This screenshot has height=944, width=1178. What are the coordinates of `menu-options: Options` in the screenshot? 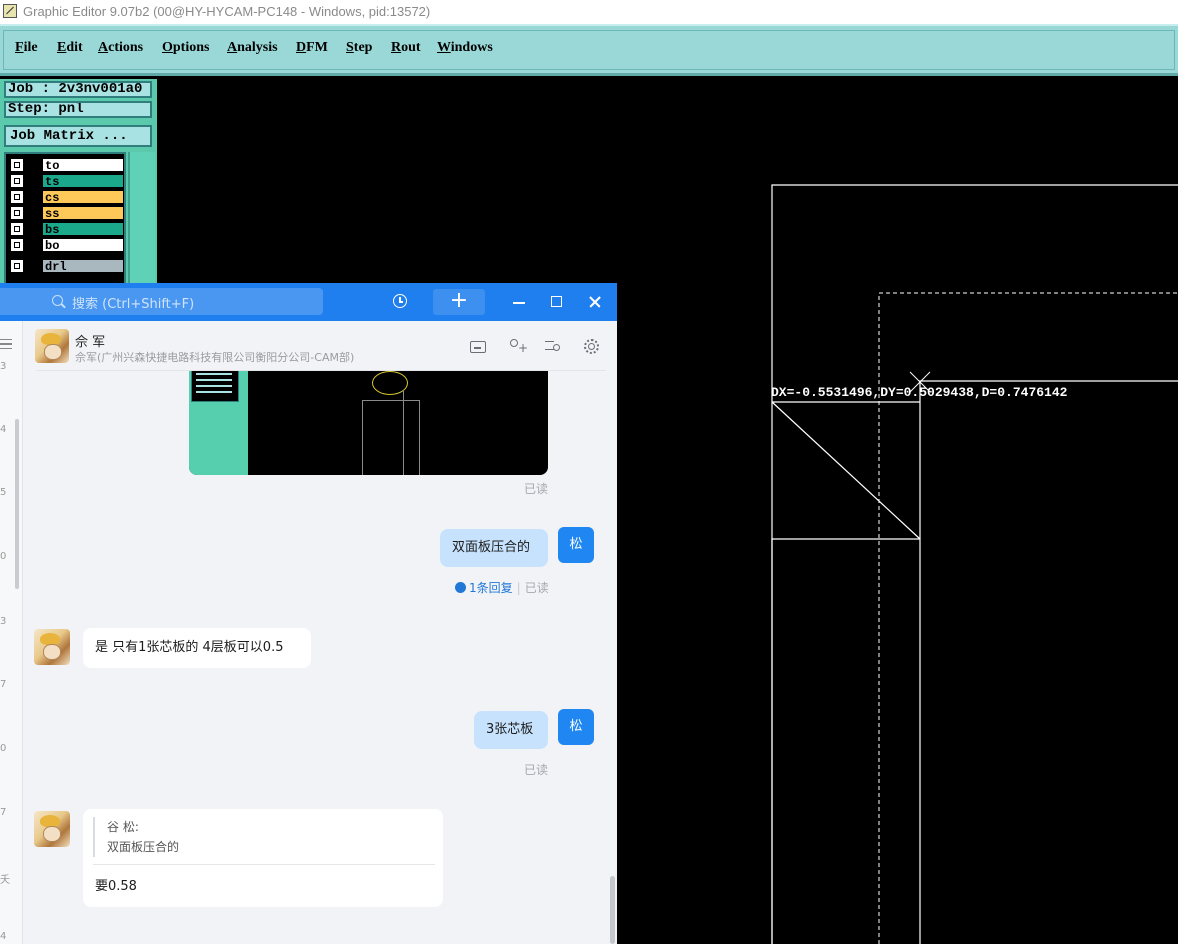 It's located at (185, 48).